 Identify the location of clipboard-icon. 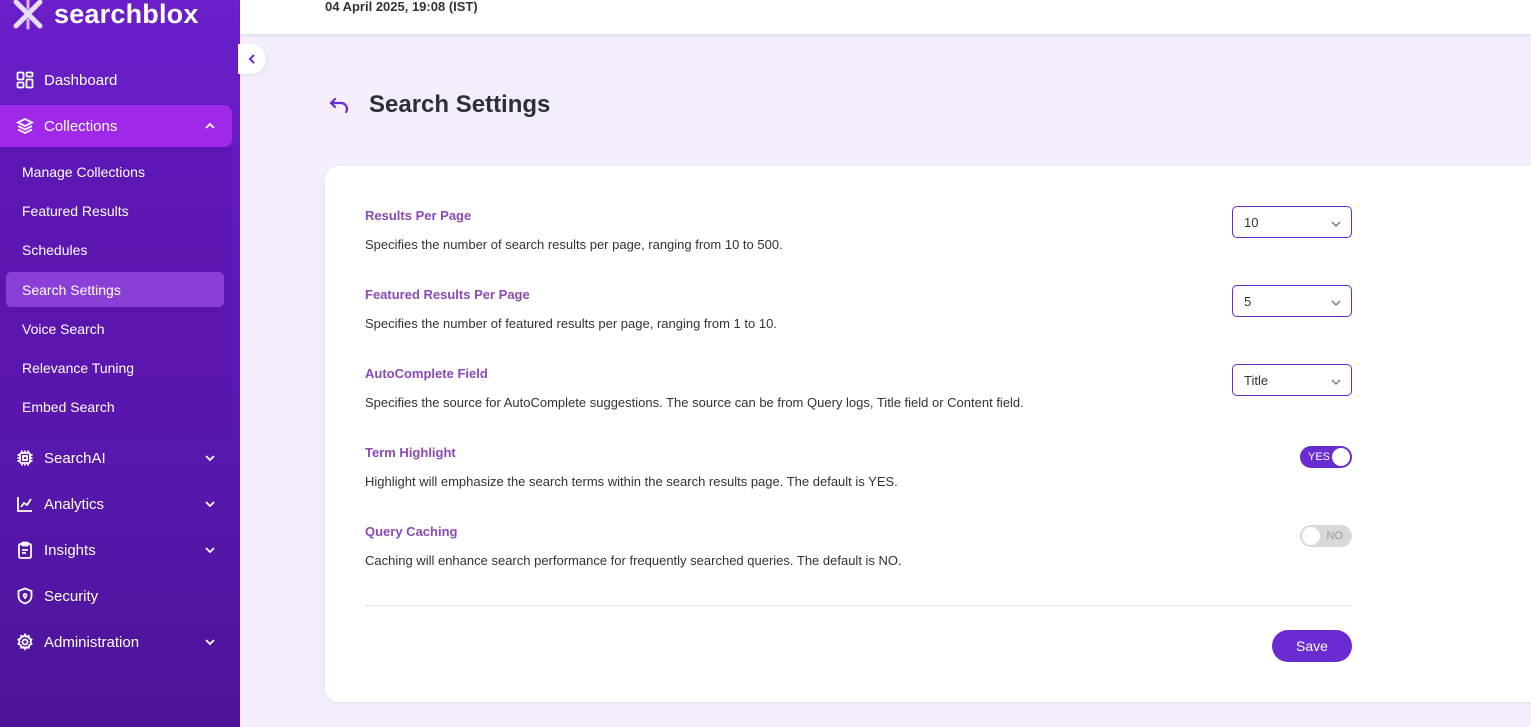
(25, 550).